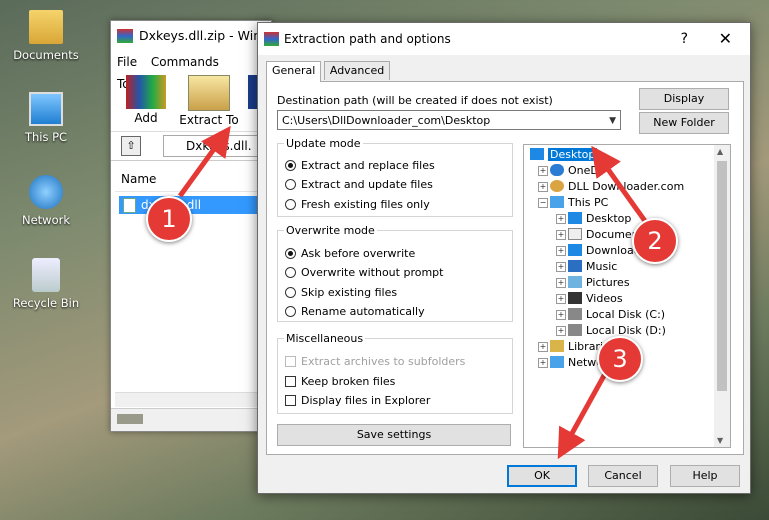 The height and width of the screenshot is (520, 769). I want to click on add-button: Add, so click(146, 100).